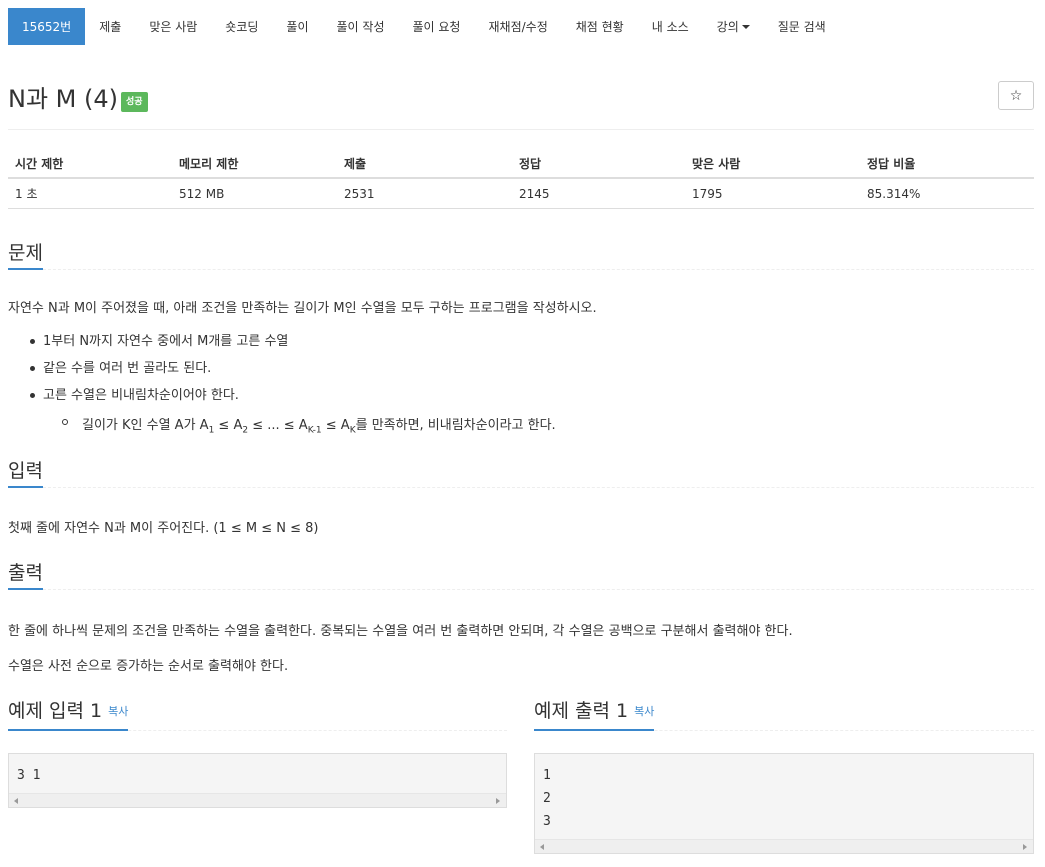 Image resolution: width=1045 pixels, height=867 pixels. I want to click on title-divider, so click(521, 129).